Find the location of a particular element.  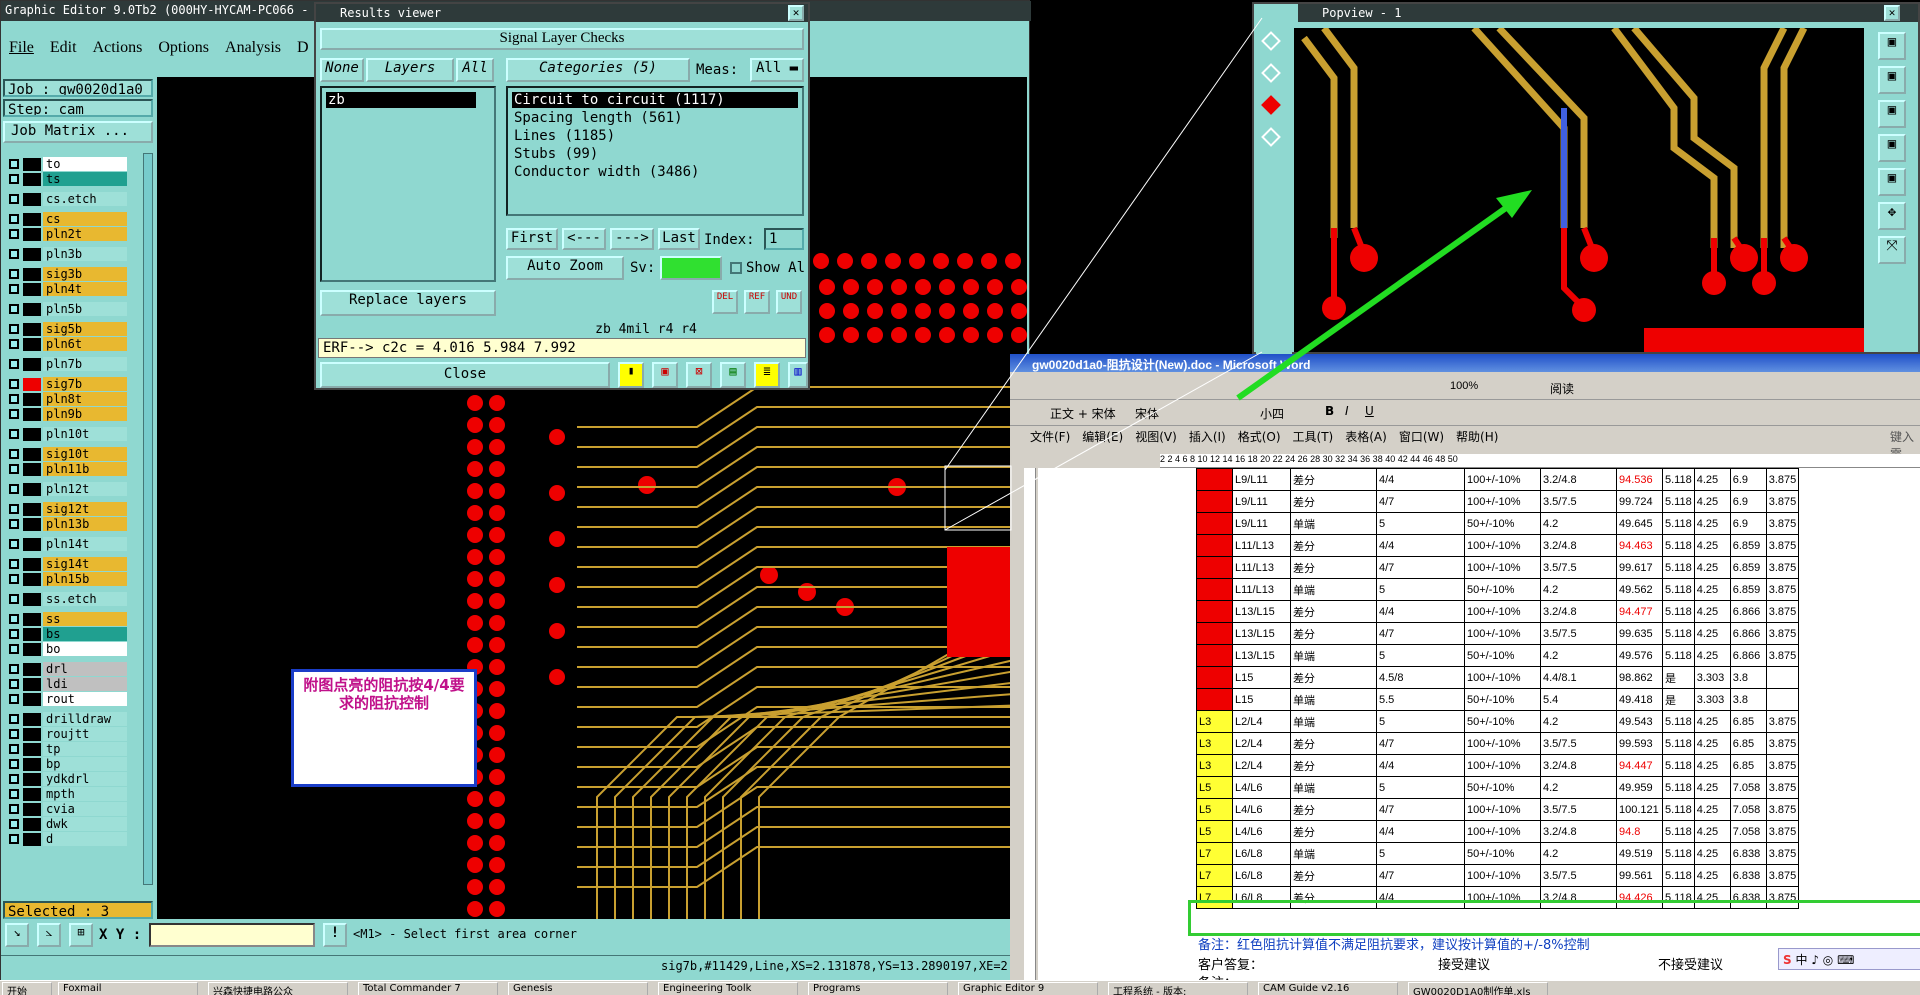

start-button: 开始 is located at coordinates (27, 988).